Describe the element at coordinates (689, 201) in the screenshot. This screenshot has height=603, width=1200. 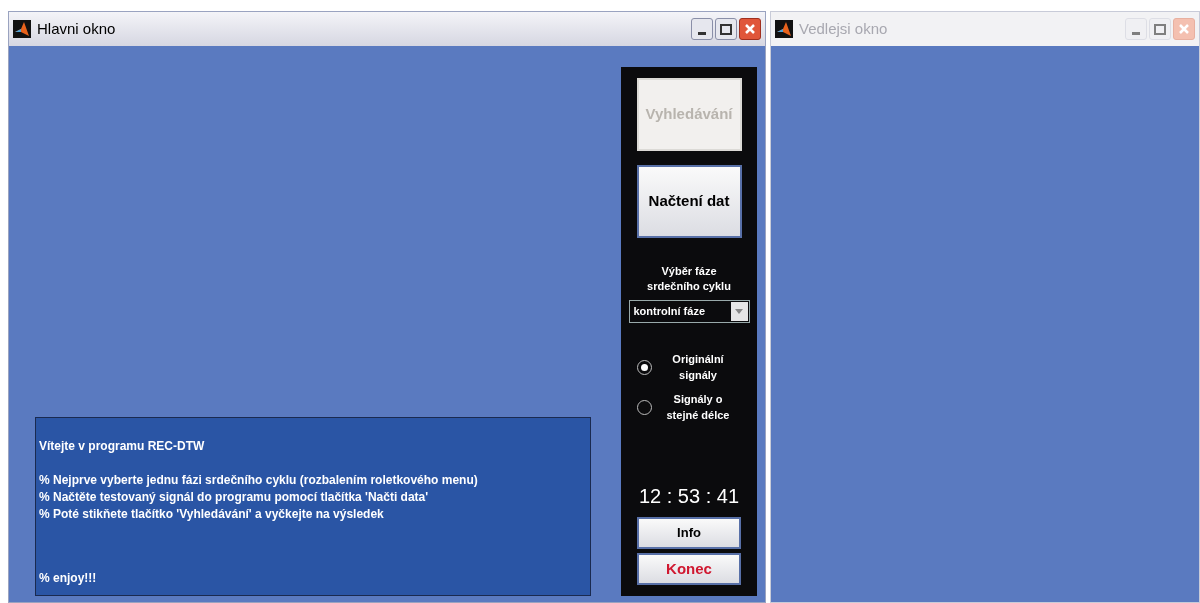
I see `action-button: Načtení dat` at that location.